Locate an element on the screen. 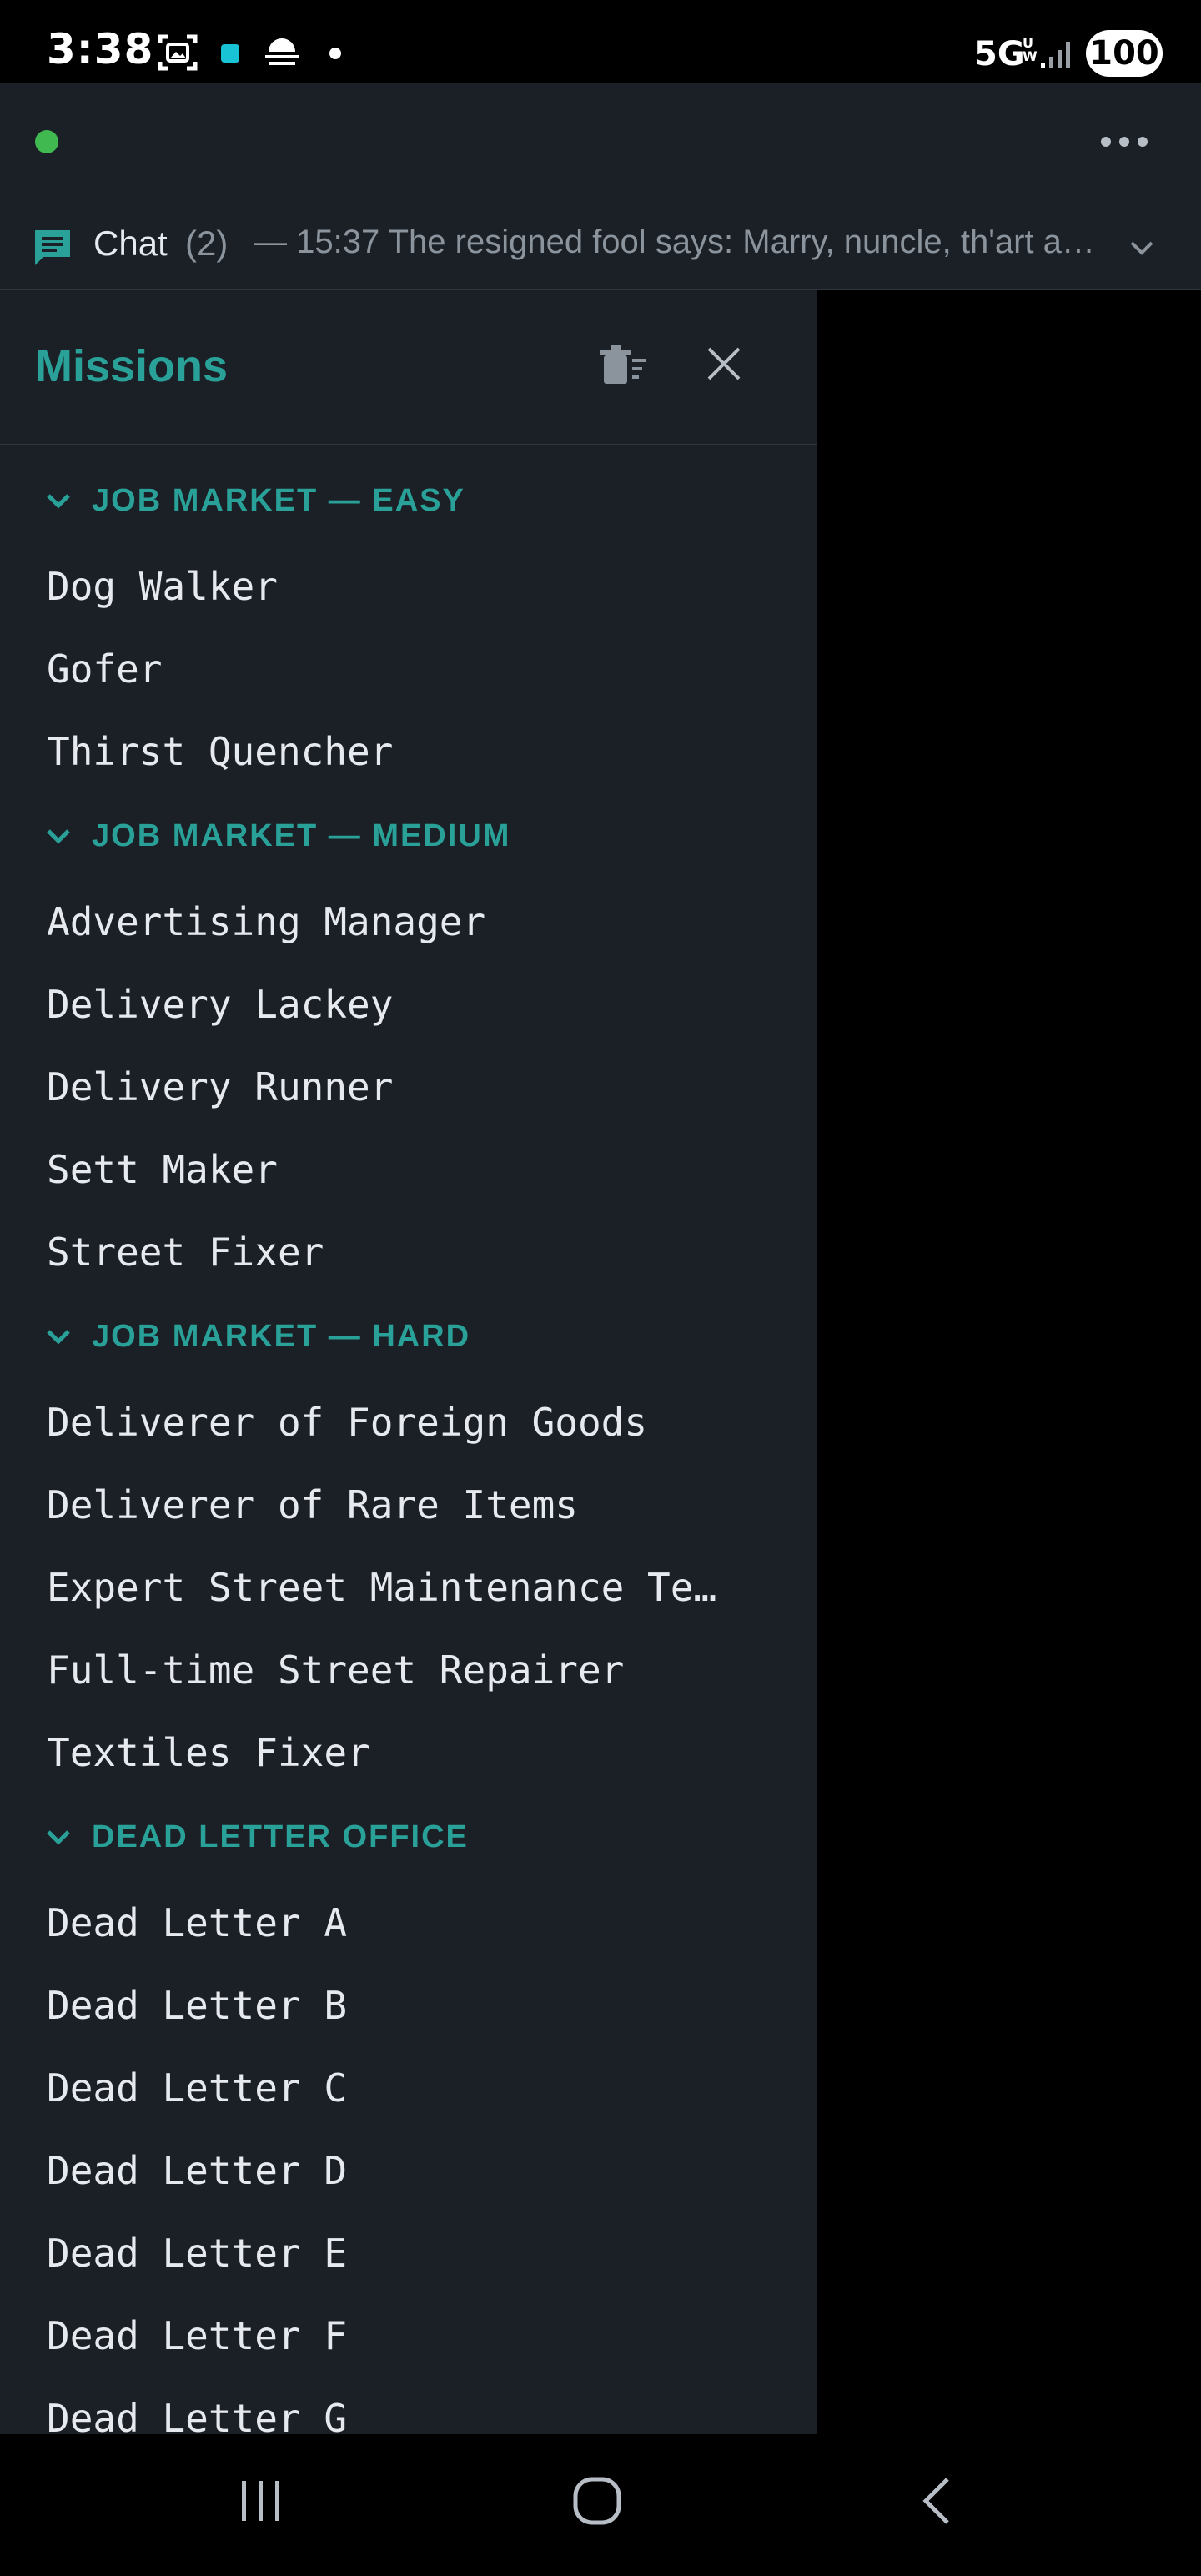 This screenshot has height=2576, width=1201. mission-item: Delivery Runner is located at coordinates (406, 1087).